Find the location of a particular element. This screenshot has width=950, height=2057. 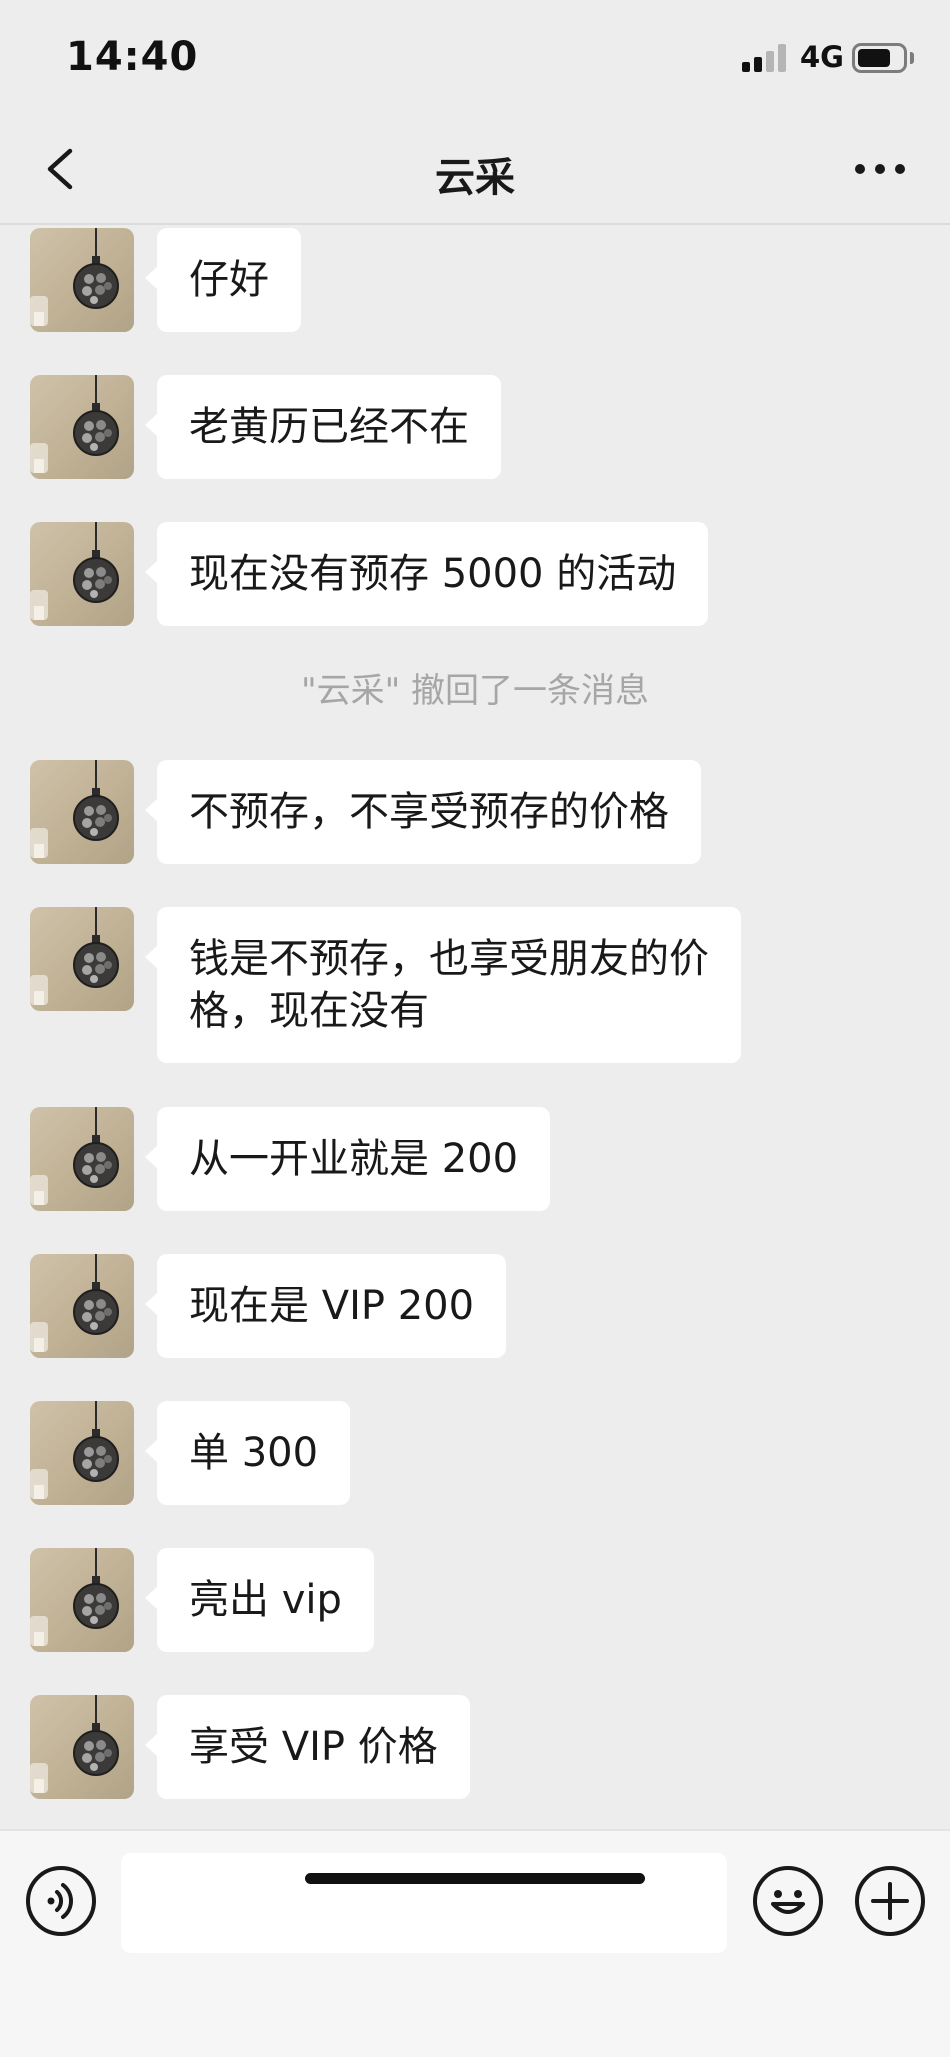

input-bar is located at coordinates (475, 1943).